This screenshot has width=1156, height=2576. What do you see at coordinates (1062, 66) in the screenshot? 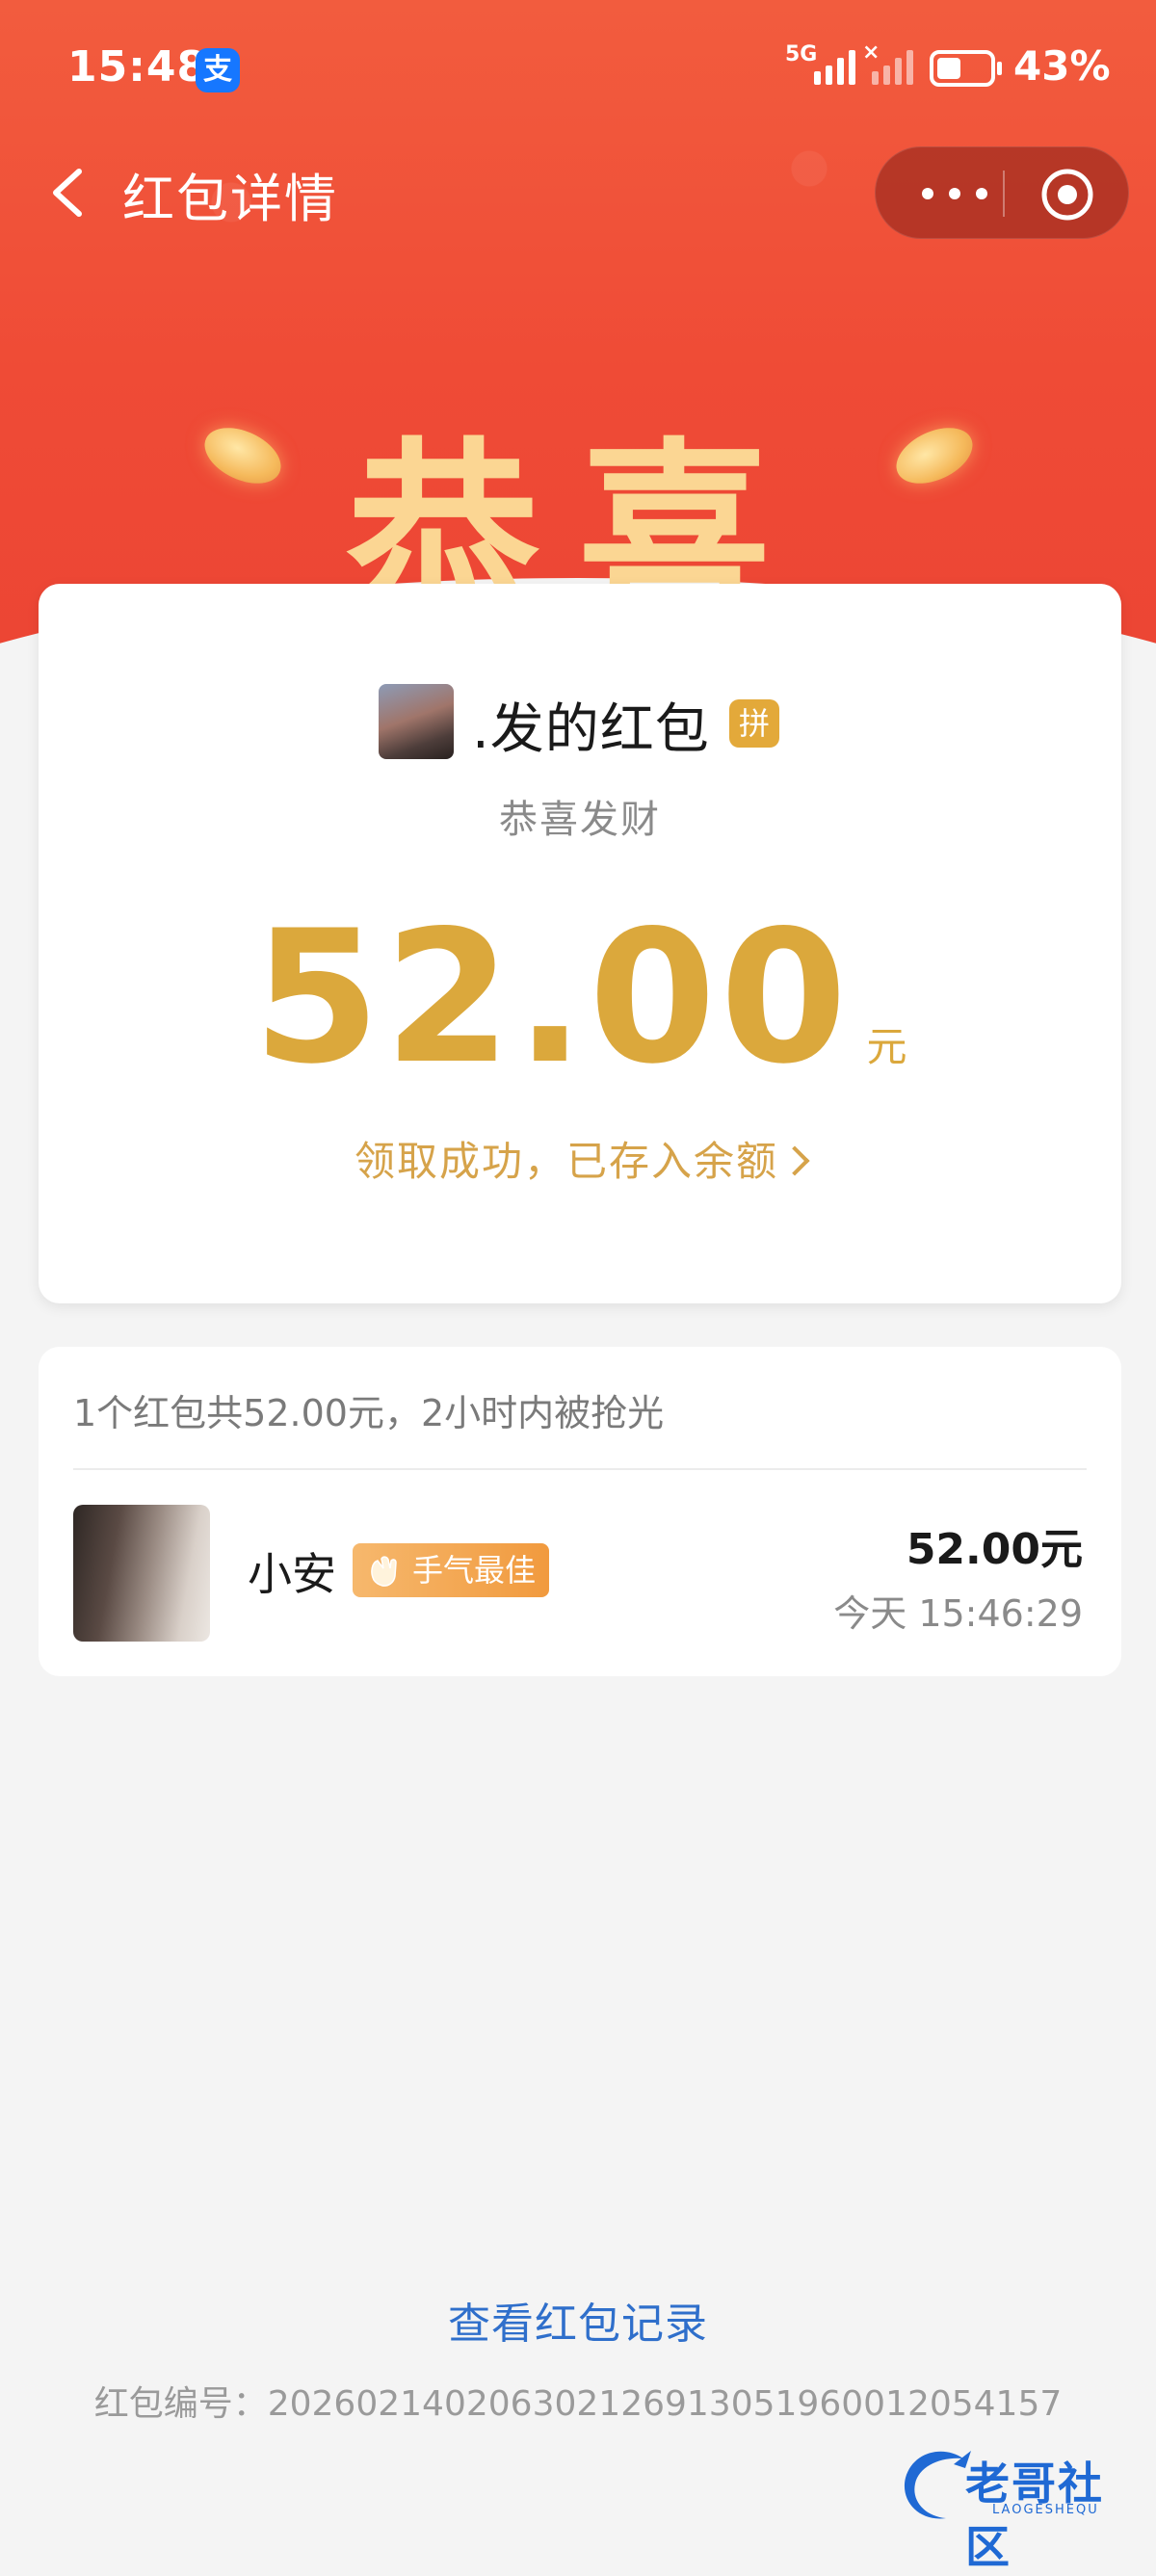
I see `battery-percentage: 43%` at bounding box center [1062, 66].